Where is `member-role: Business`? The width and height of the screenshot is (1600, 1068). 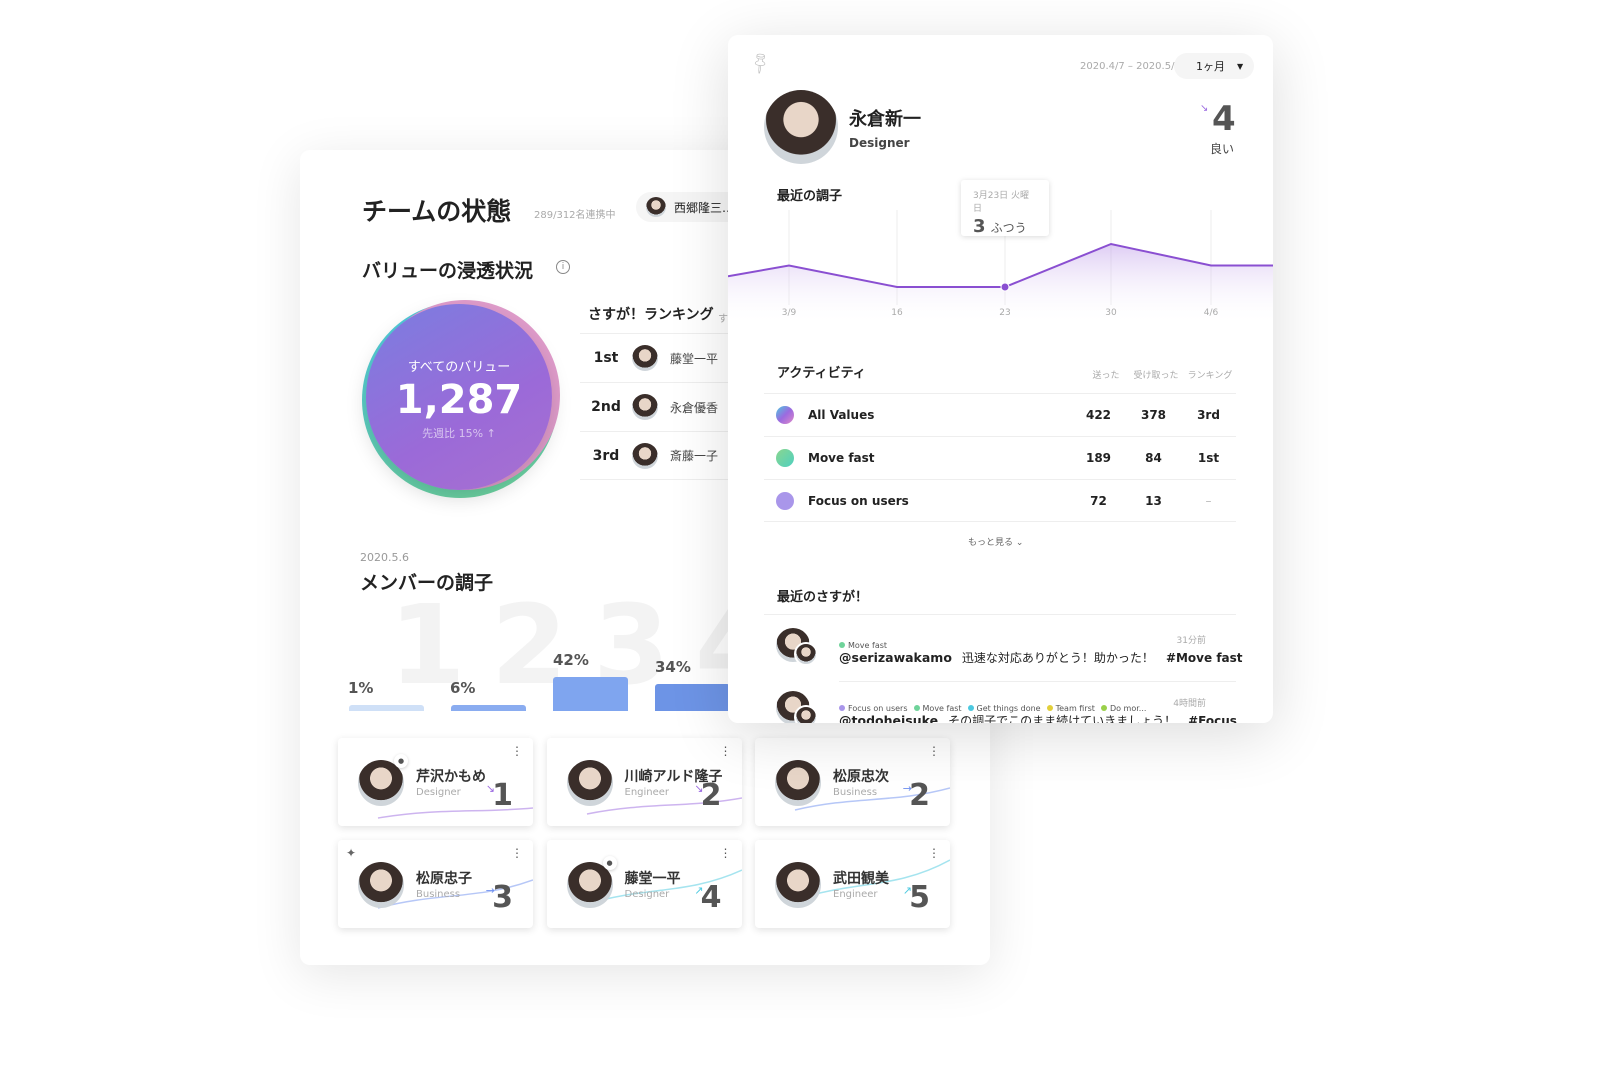
member-role: Business is located at coordinates (438, 894).